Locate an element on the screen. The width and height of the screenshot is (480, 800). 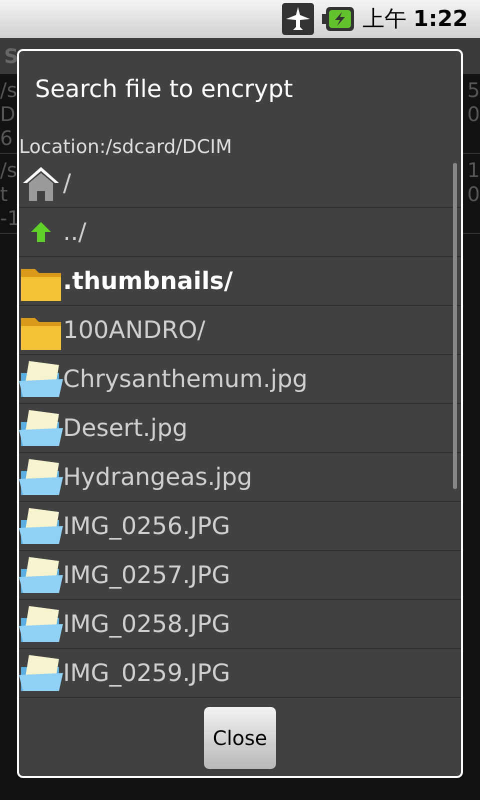
file-name: IMG_0256.JPG is located at coordinates (146, 526).